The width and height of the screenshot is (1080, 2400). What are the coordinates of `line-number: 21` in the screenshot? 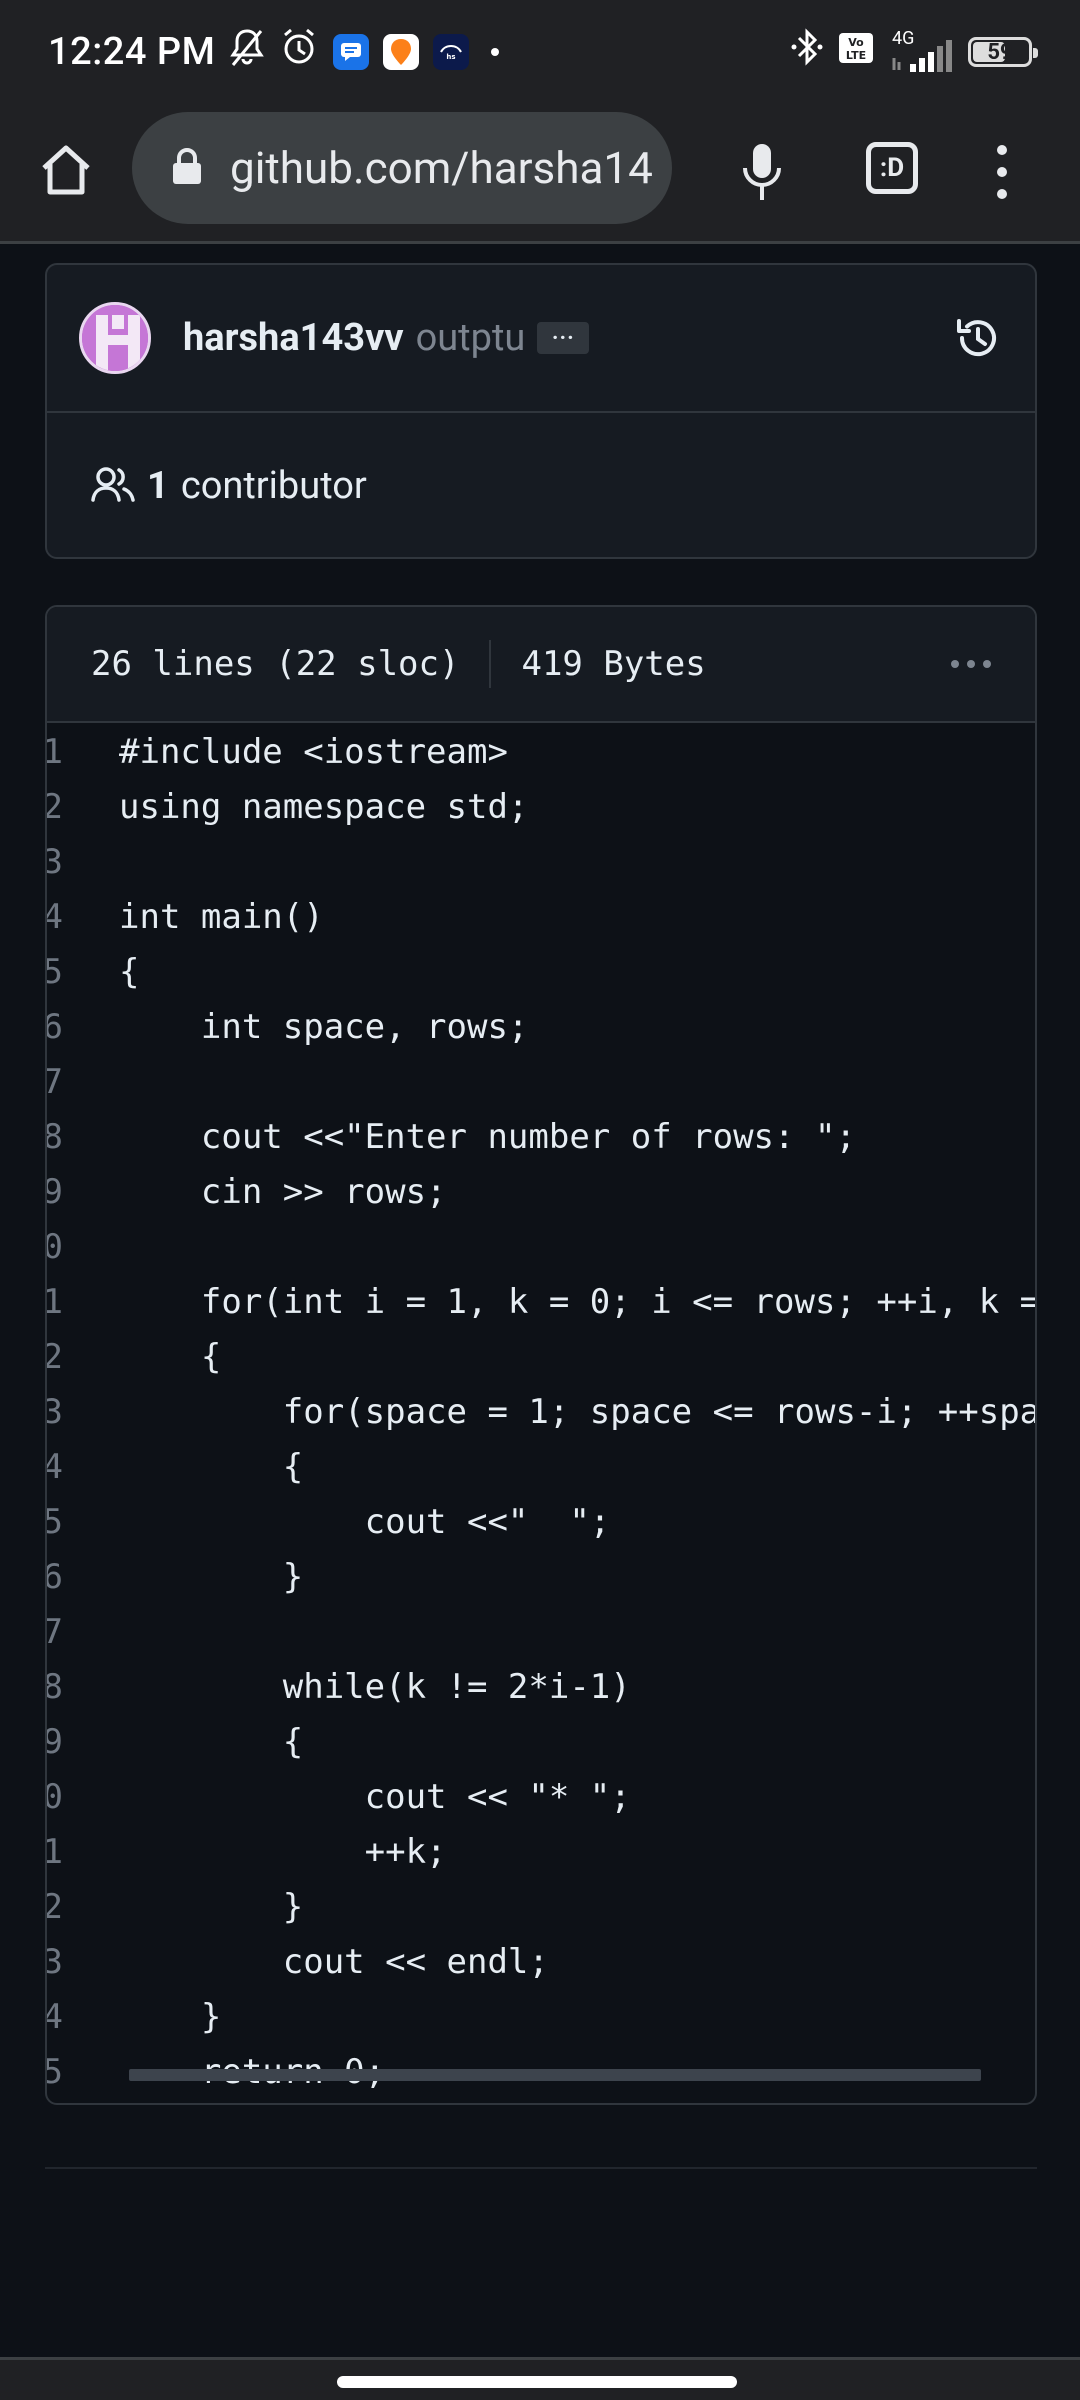 It's located at (55, 1852).